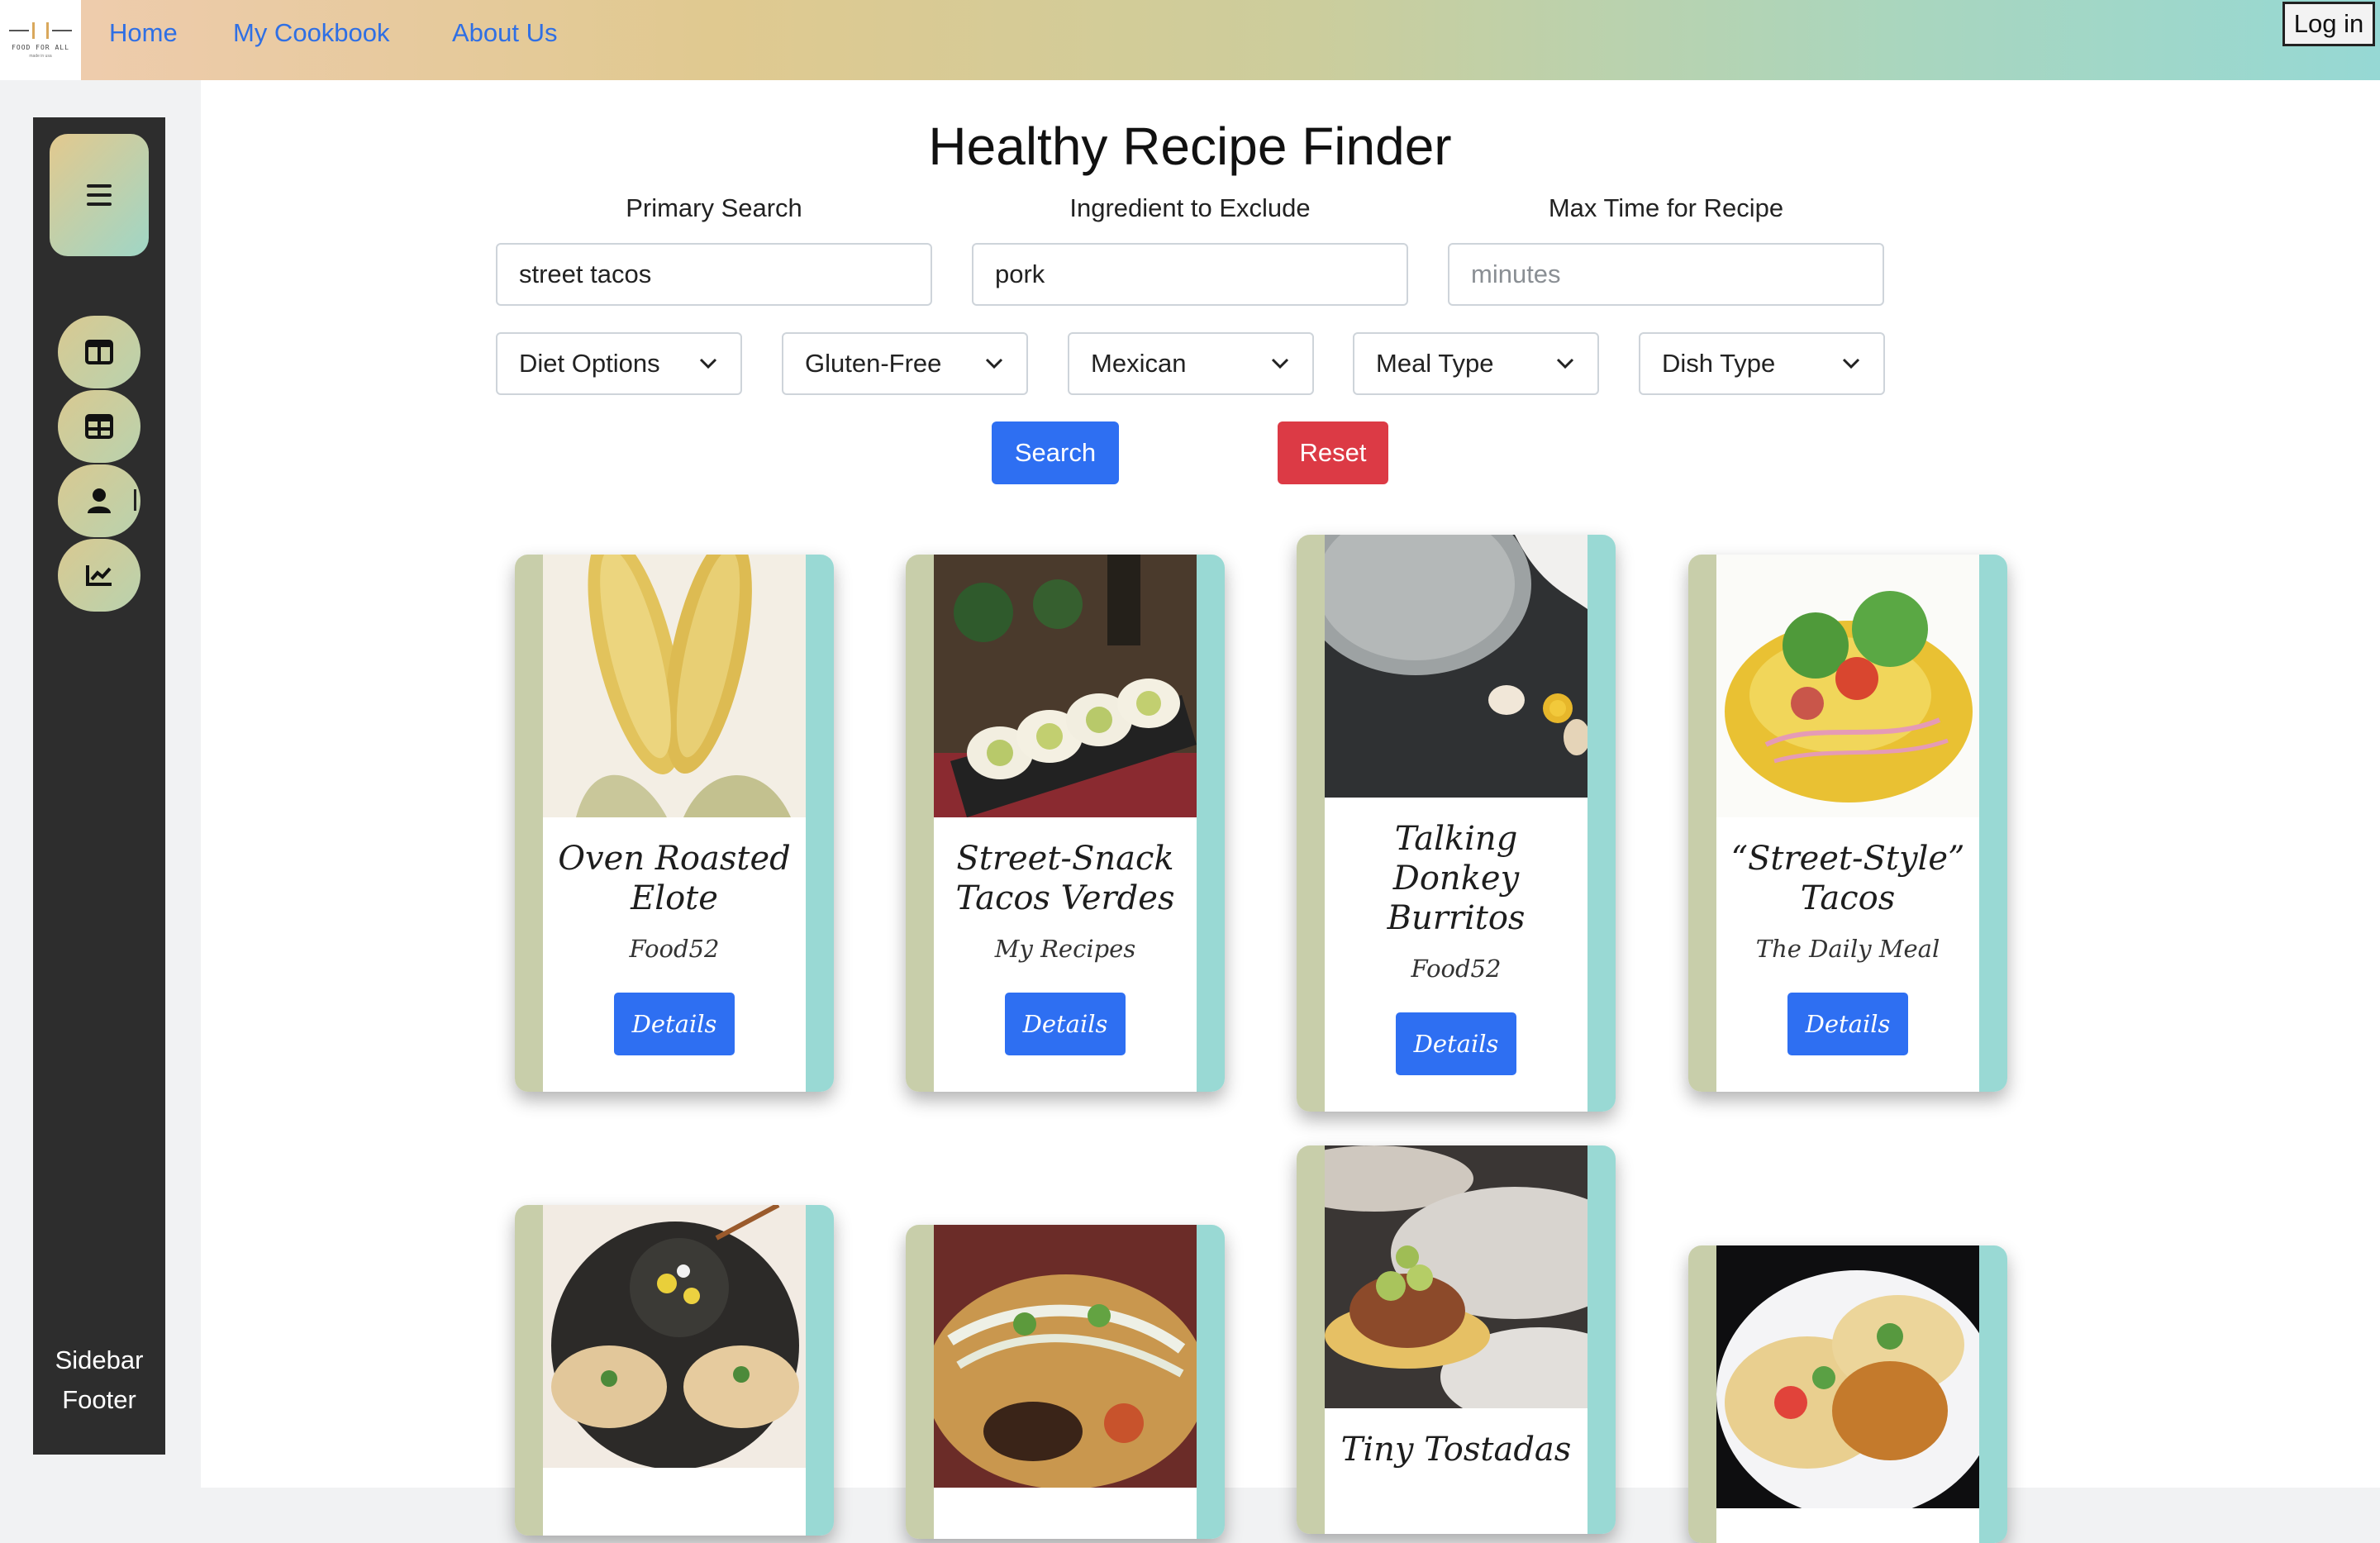  I want to click on sidebar-item-chart, so click(99, 575).